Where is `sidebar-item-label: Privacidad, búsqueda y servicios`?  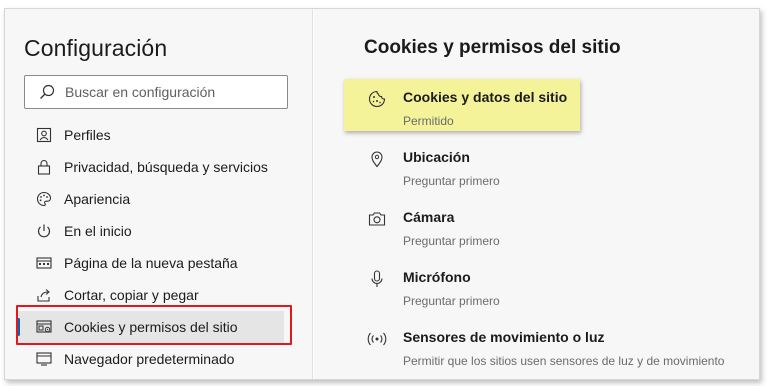
sidebar-item-label: Privacidad, búsqueda y servicios is located at coordinates (166, 167).